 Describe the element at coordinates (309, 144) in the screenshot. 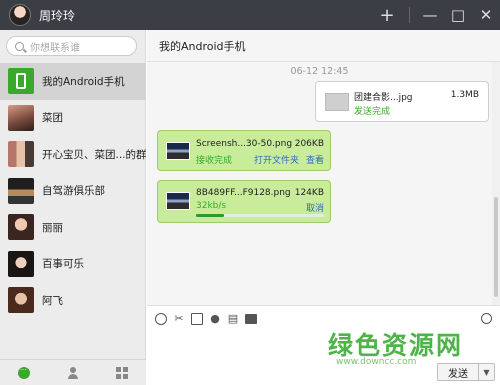

I see `file-size: 206KB` at that location.